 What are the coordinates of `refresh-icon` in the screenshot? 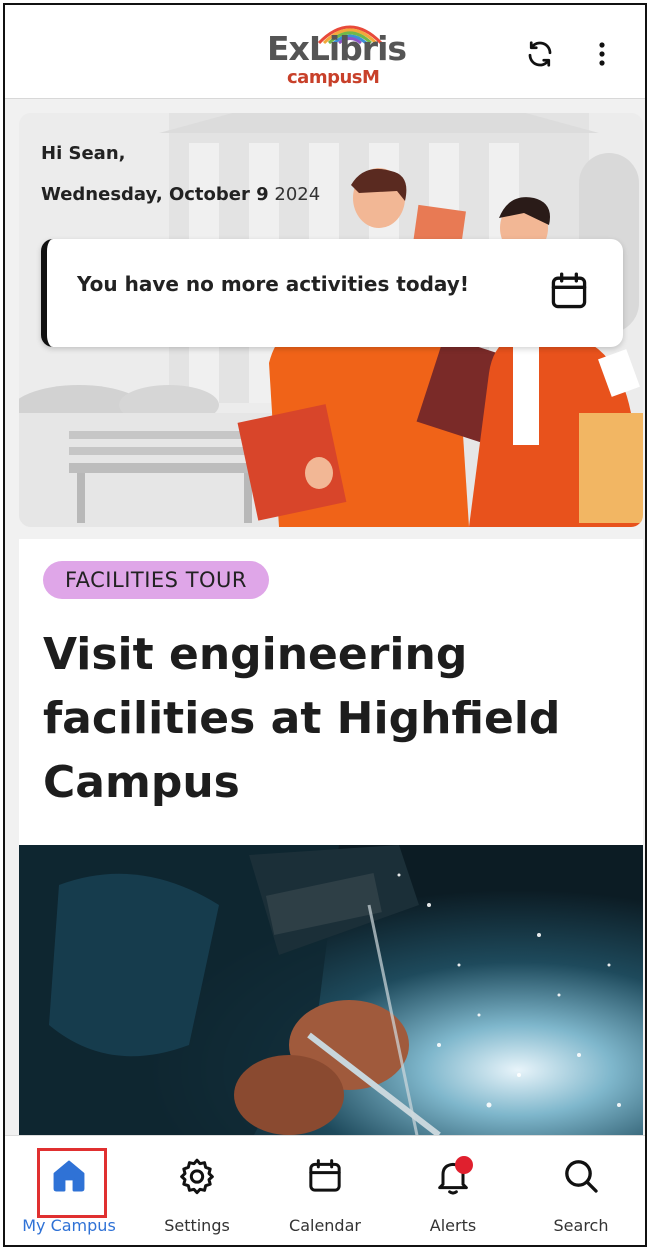 It's located at (540, 54).